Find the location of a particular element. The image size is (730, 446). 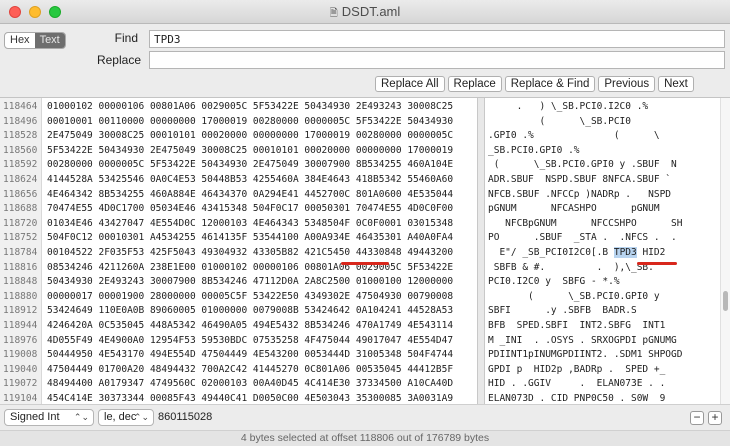

text-row: ELAN073D . CID PNP0C50 . S0W 9 is located at coordinates (576, 397).